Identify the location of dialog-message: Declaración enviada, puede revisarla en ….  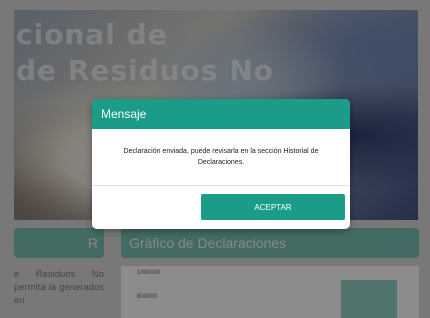
(221, 157).